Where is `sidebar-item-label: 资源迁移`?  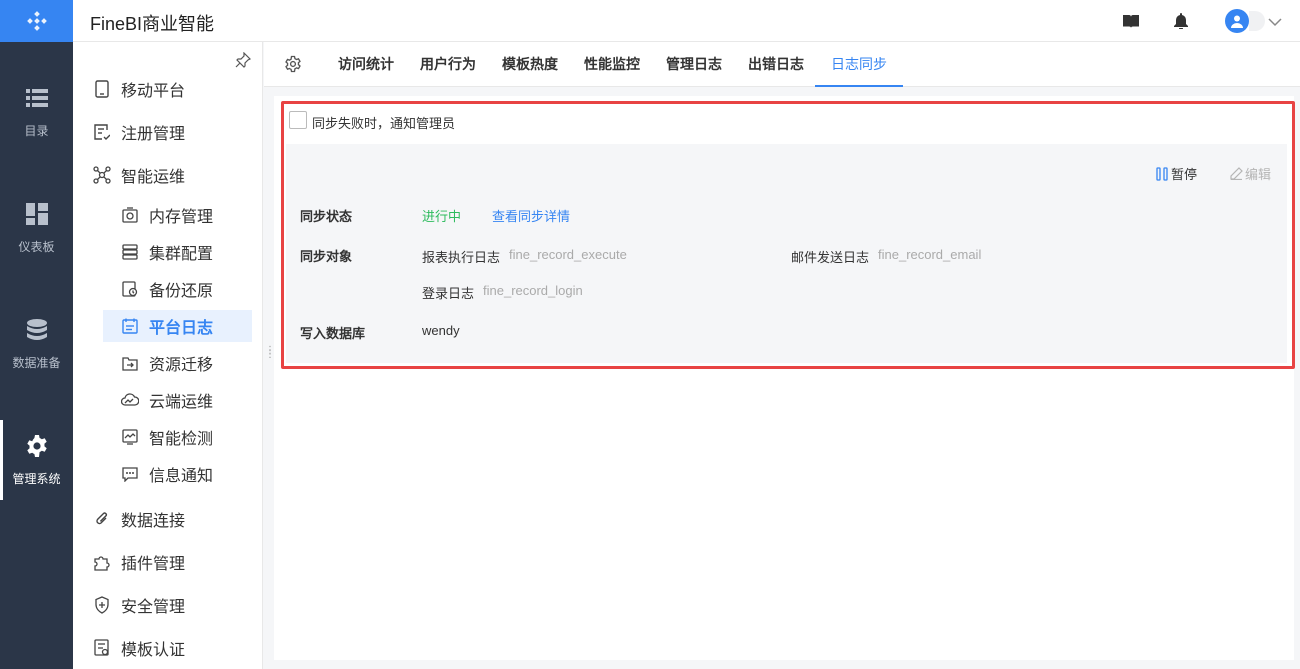
sidebar-item-label: 资源迁移 is located at coordinates (181, 365).